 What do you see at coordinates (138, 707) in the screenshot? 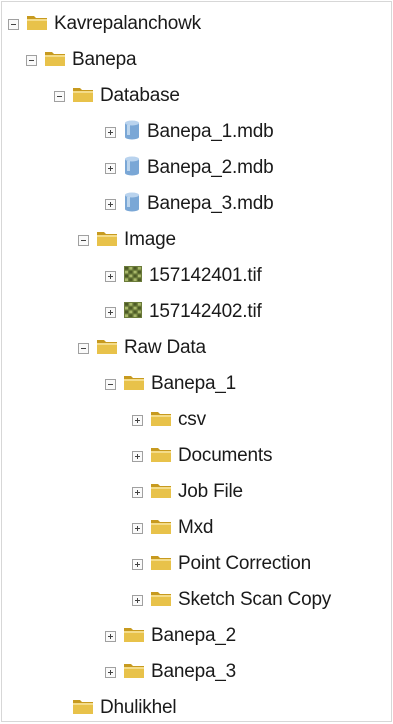
I see `tree-node-label: Dhulikhel` at bounding box center [138, 707].